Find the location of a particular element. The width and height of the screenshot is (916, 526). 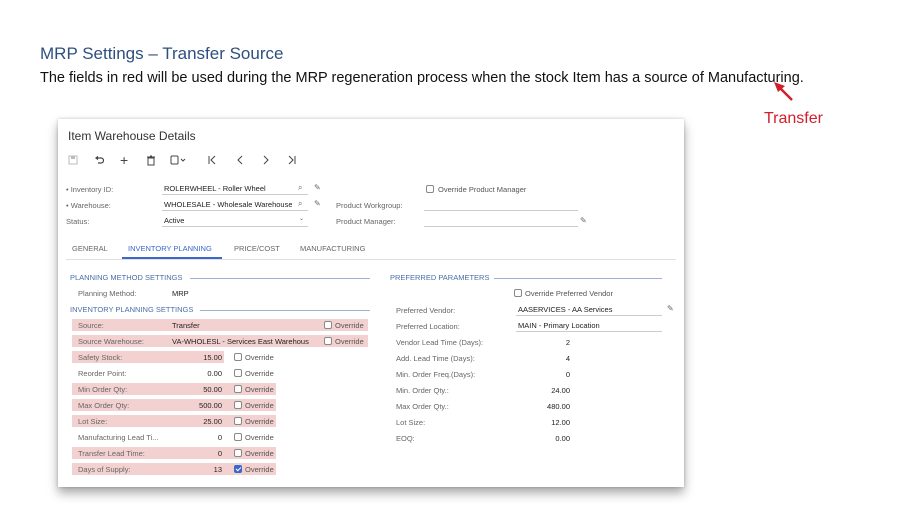

source-value: Transfer is located at coordinates (186, 325).